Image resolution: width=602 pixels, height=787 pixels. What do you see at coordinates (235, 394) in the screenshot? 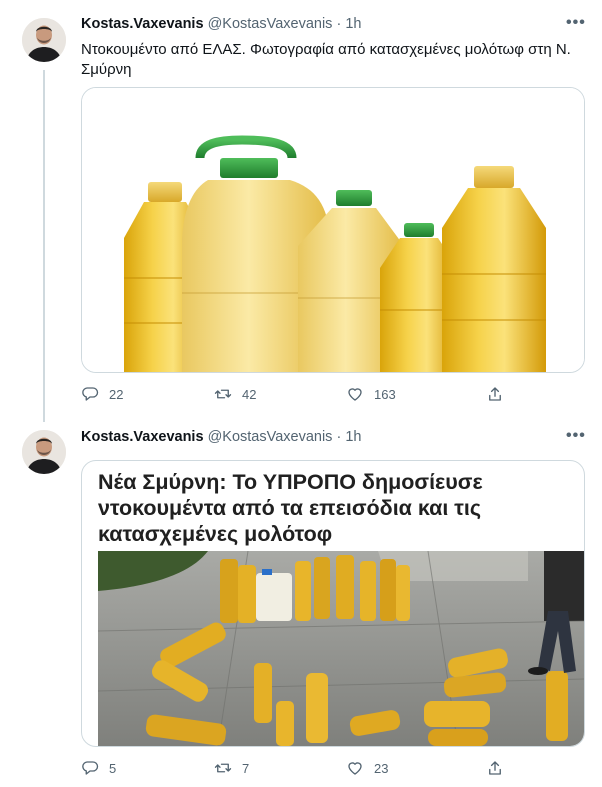
I see `retweet-button: 42` at bounding box center [235, 394].